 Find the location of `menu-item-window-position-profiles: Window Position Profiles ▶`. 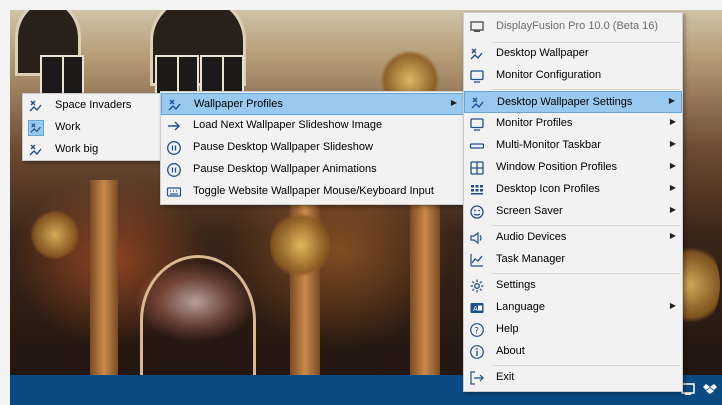

menu-item-window-position-profiles: Window Position Profiles ▶ is located at coordinates (573, 168).